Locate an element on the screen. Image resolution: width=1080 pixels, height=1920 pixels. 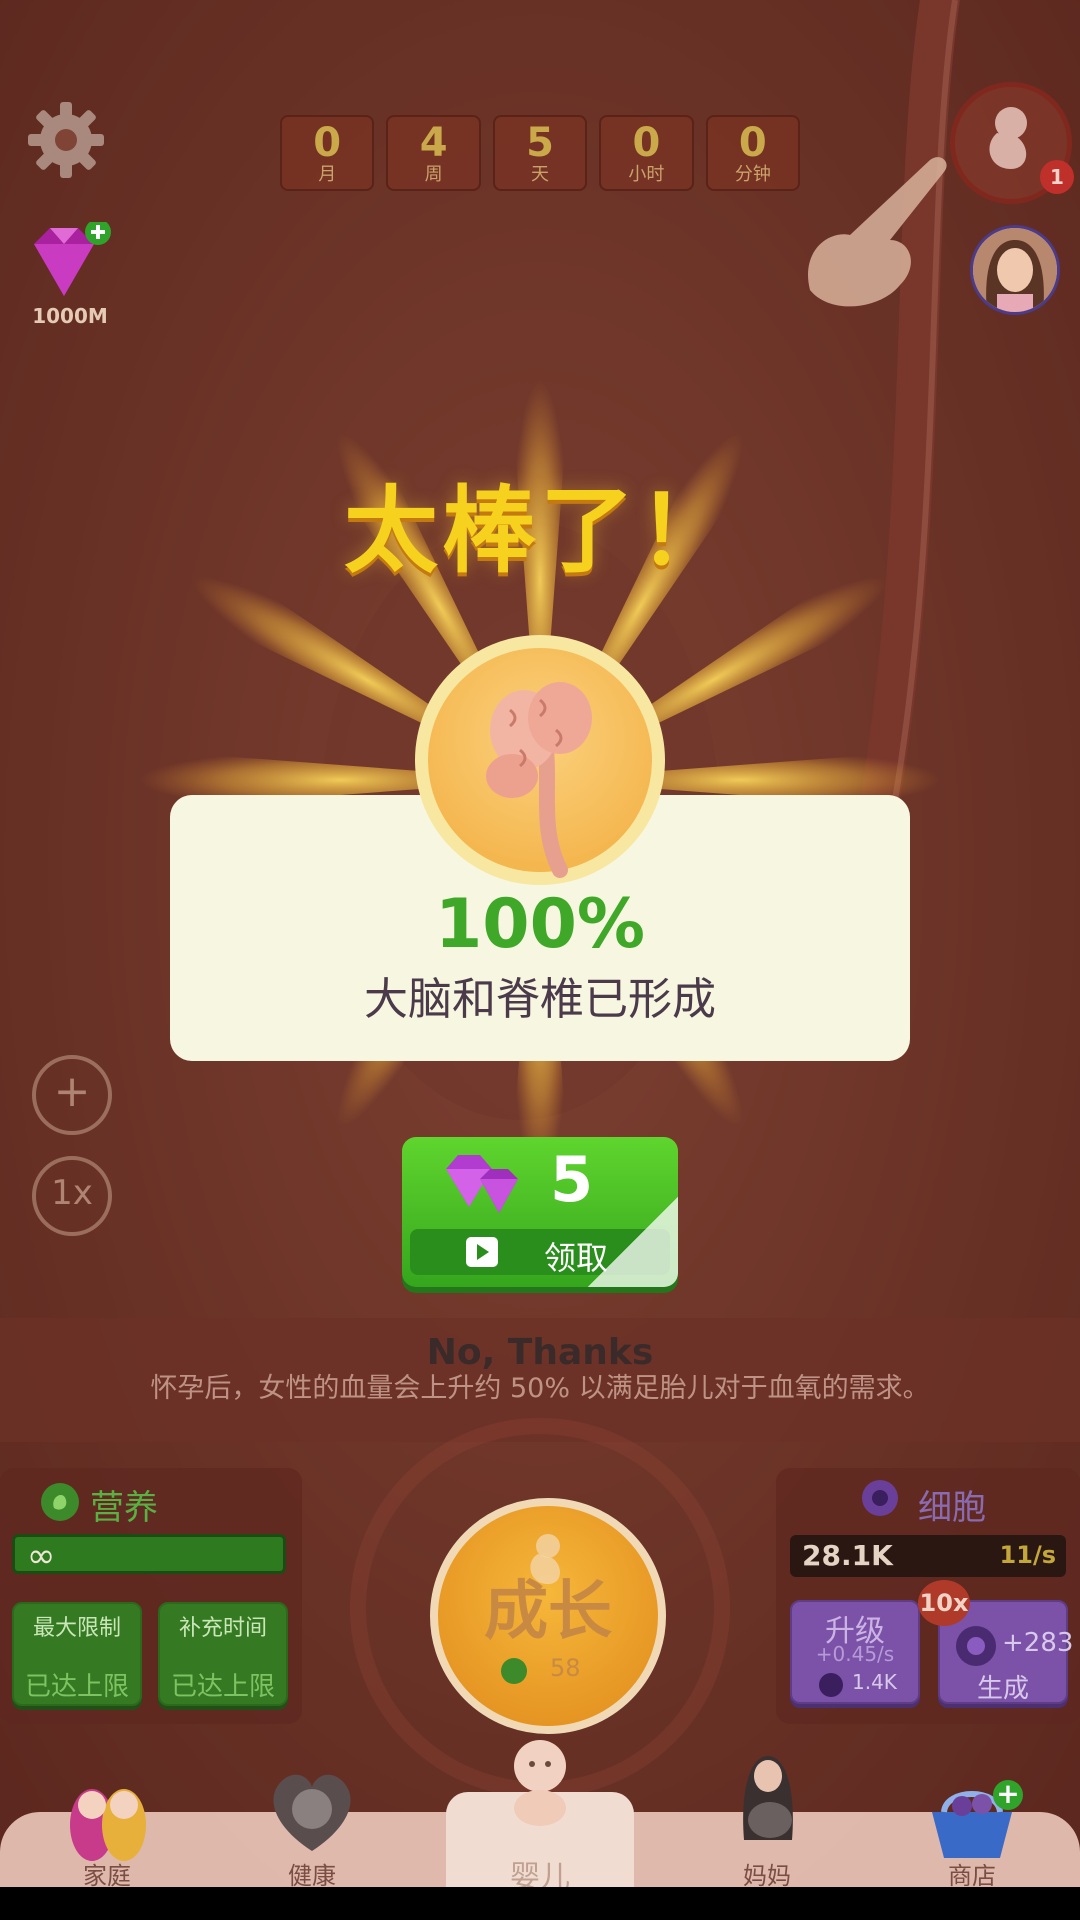
notification-badge: 1 is located at coordinates (1057, 177).